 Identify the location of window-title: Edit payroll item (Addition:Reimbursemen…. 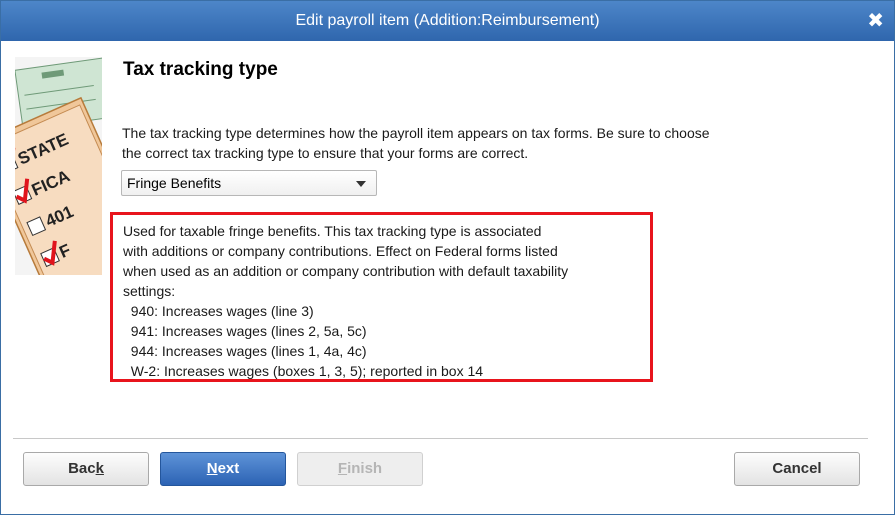
(447, 20).